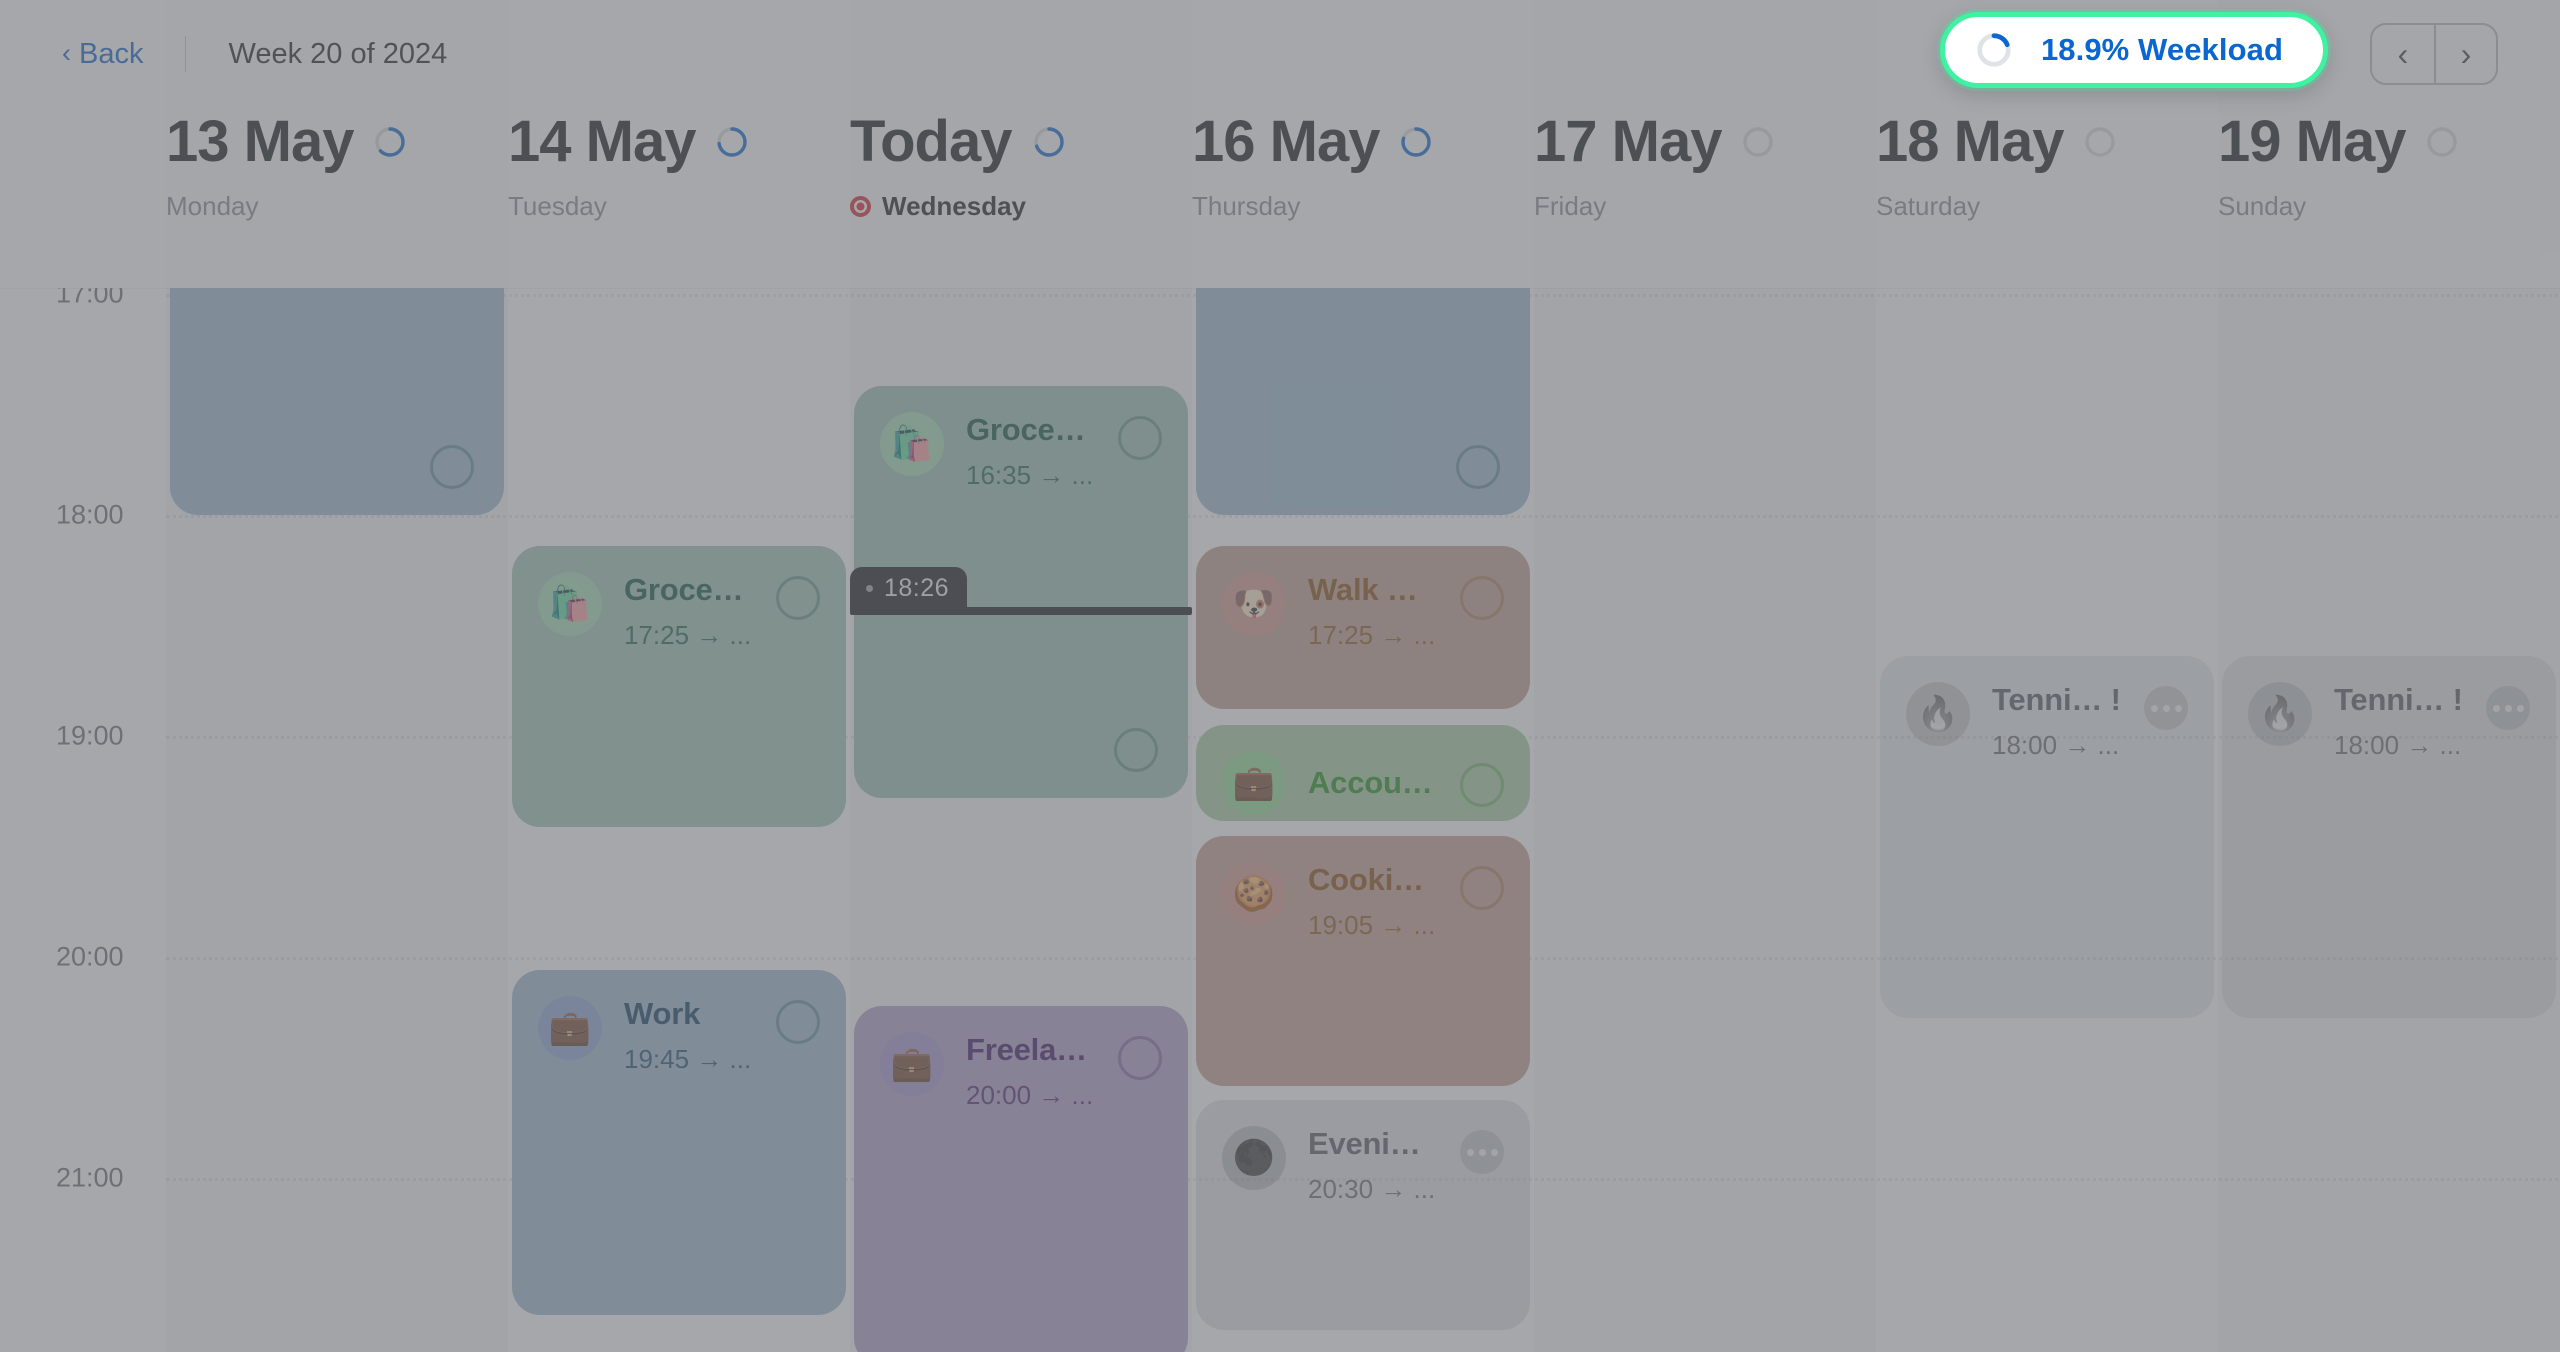 Image resolution: width=2560 pixels, height=1352 pixels. What do you see at coordinates (2056, 699) in the screenshot?
I see `event-title: Tenni… !` at bounding box center [2056, 699].